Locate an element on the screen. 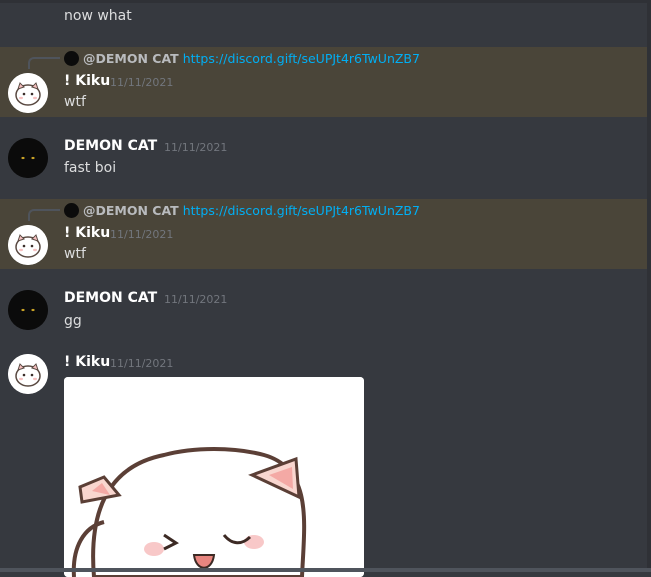 This screenshot has width=651, height=577. message-demon-cat: DEMON CAT 11/11/2021 fast boi is located at coordinates (323, 158).